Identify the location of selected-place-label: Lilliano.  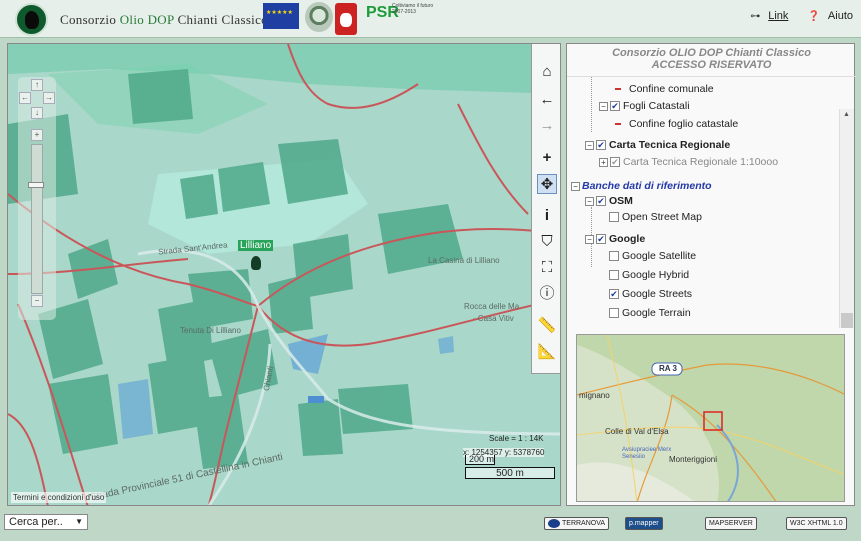
(256, 245).